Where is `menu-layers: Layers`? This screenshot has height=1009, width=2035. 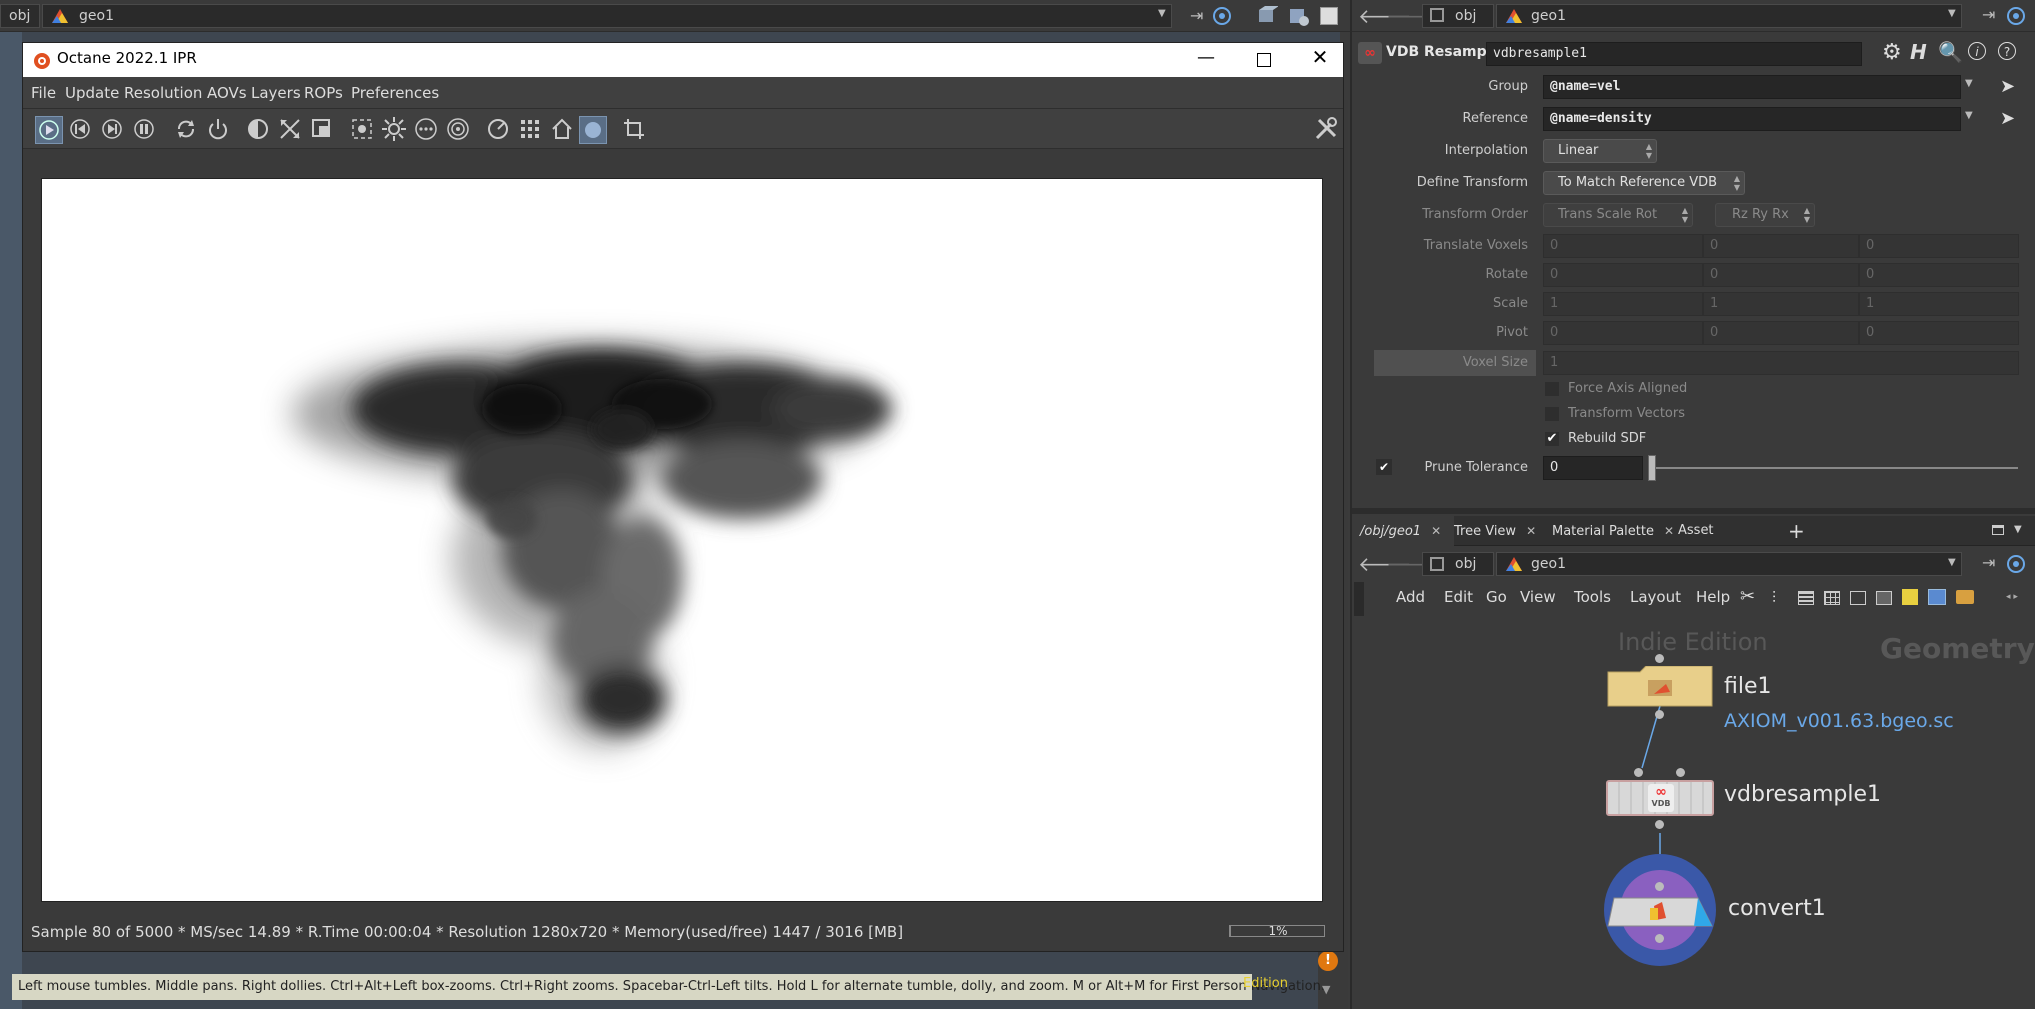
menu-layers: Layers is located at coordinates (276, 93).